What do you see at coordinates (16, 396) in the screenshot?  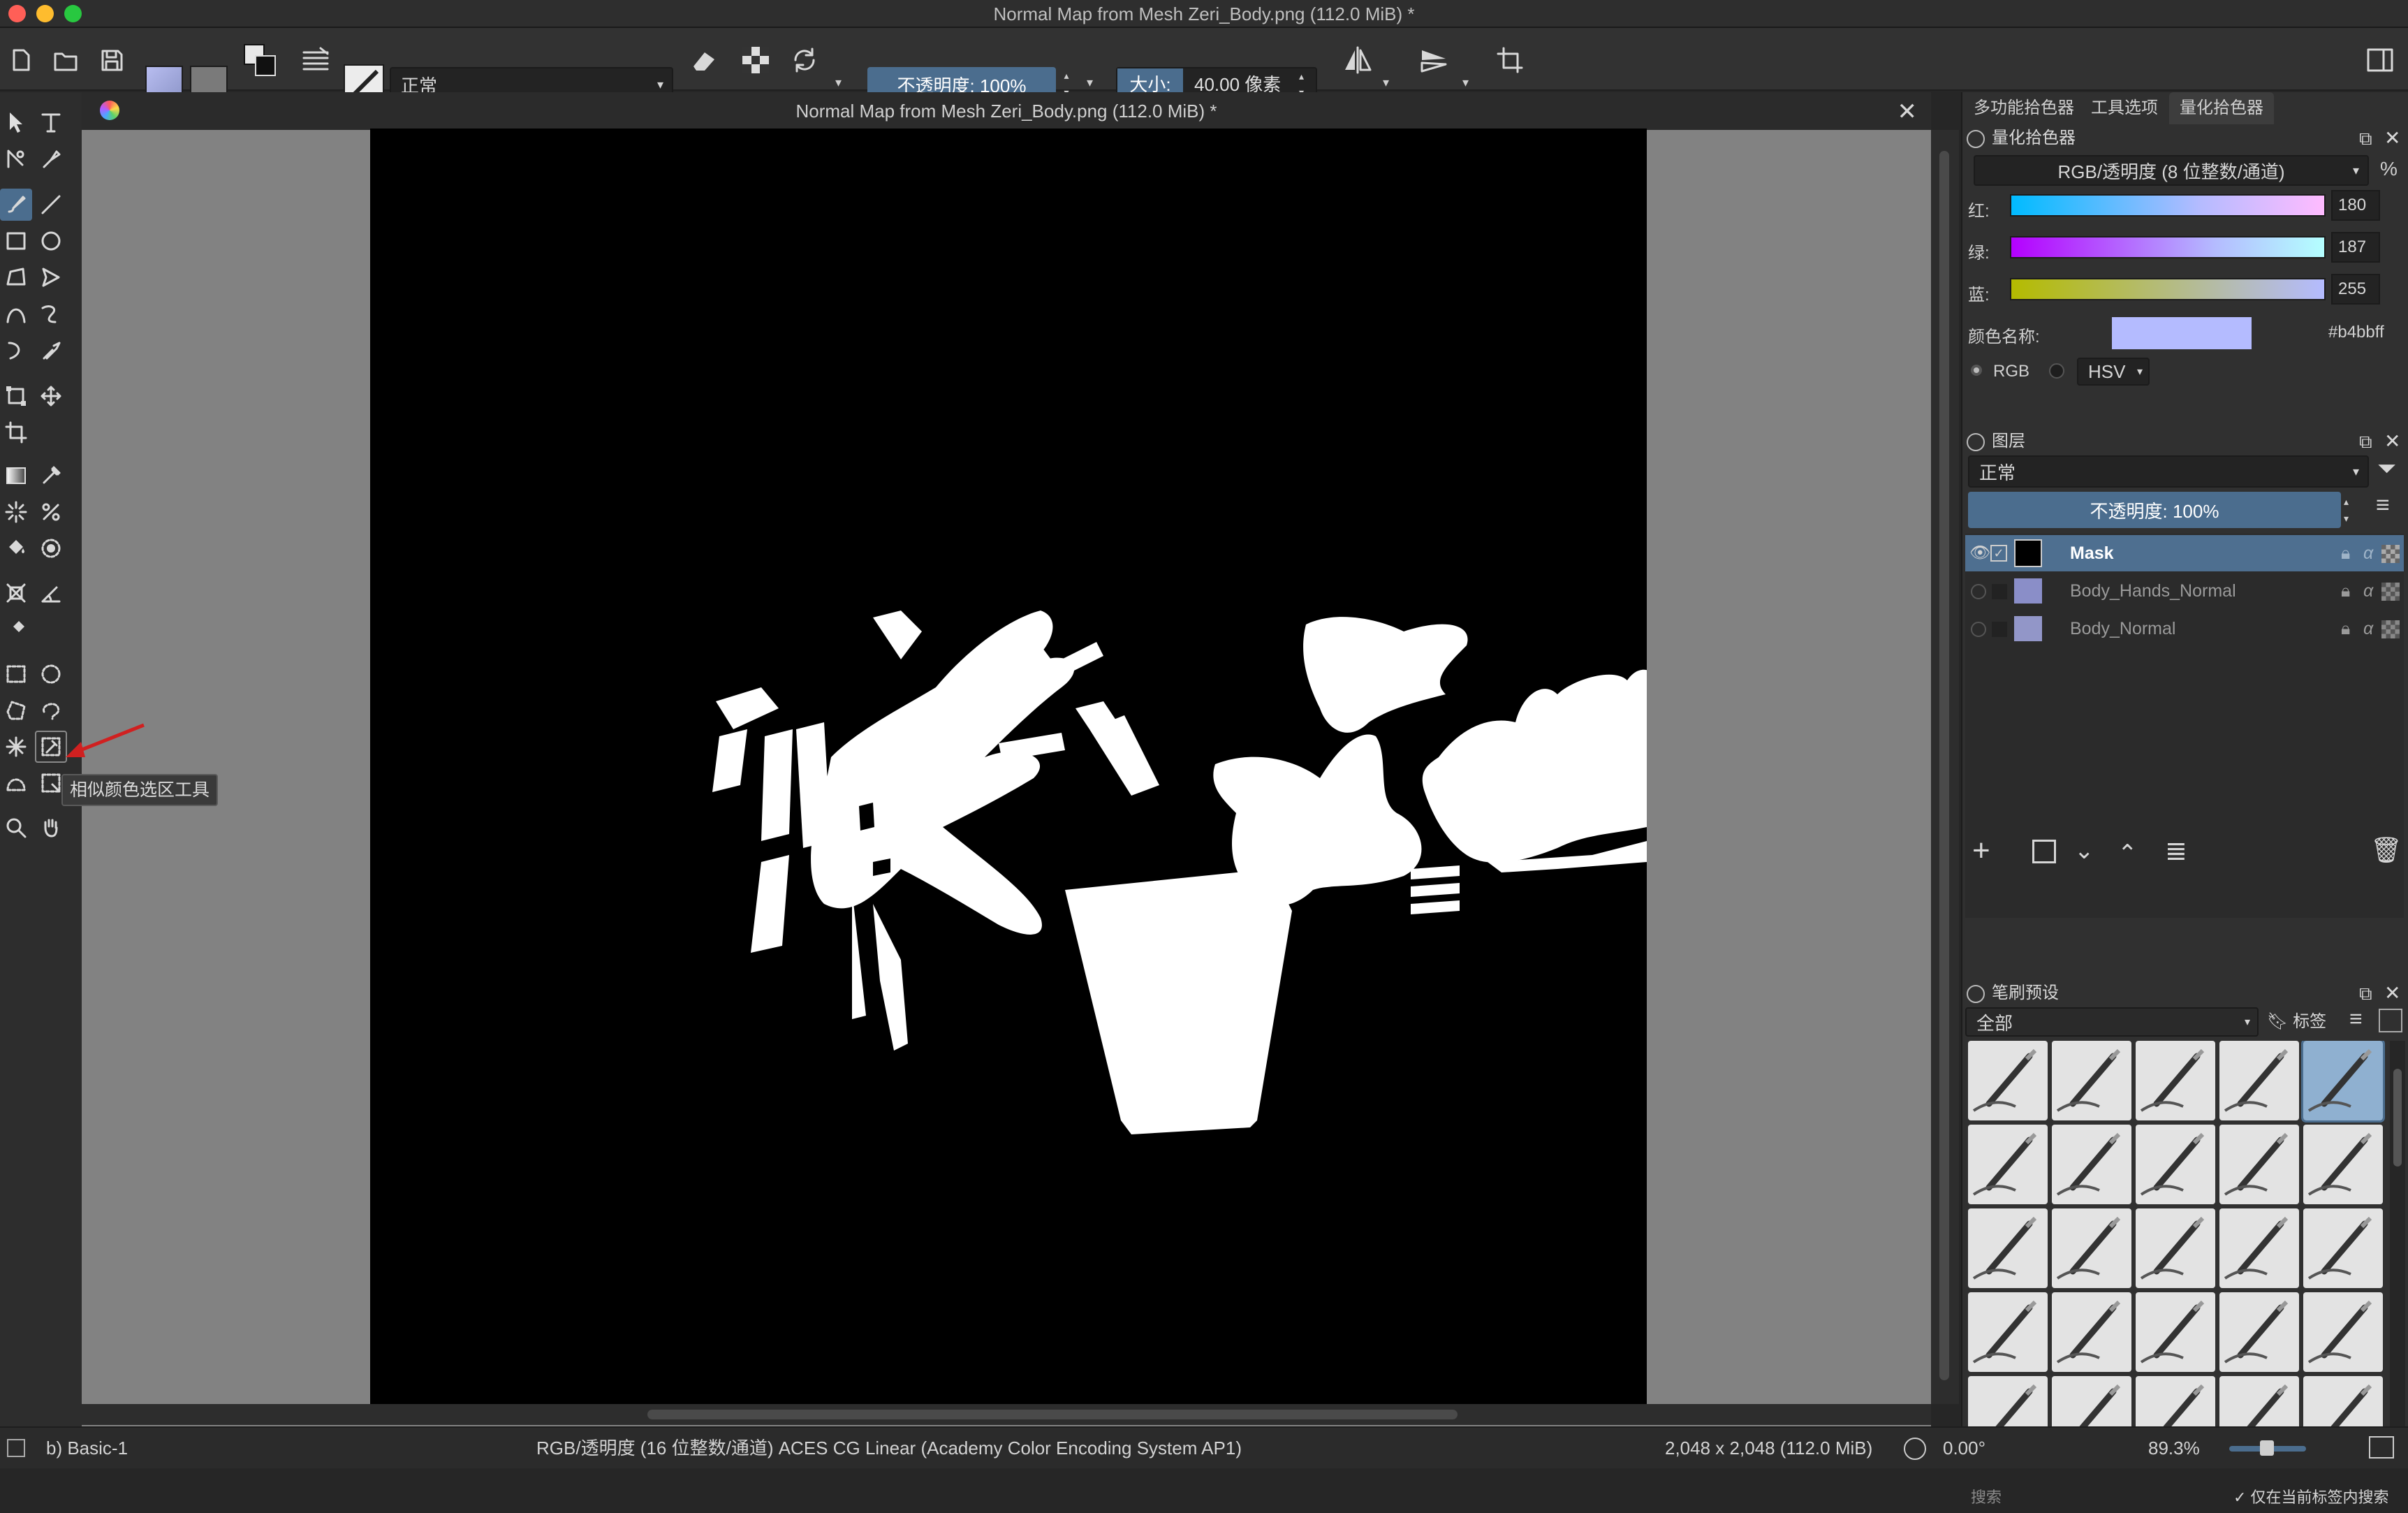 I see `transform-tool-icon` at bounding box center [16, 396].